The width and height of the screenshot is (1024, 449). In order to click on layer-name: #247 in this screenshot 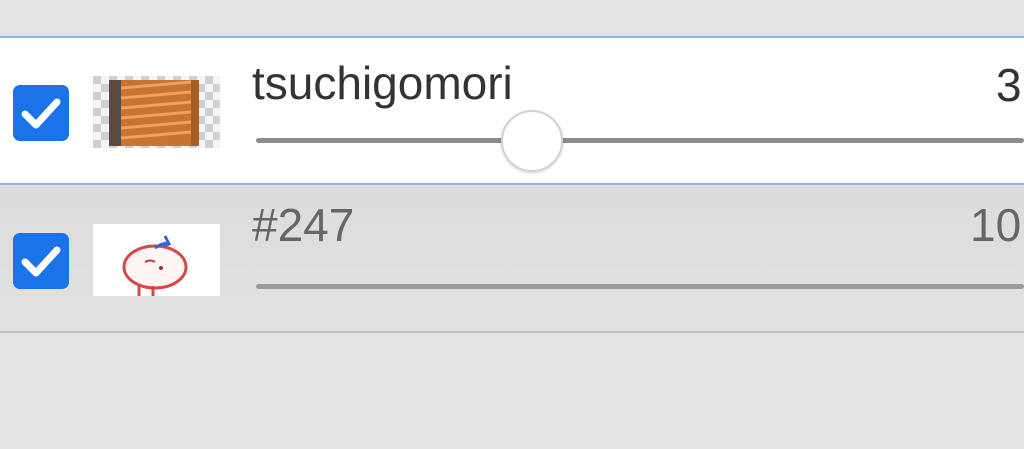, I will do `click(303, 225)`.